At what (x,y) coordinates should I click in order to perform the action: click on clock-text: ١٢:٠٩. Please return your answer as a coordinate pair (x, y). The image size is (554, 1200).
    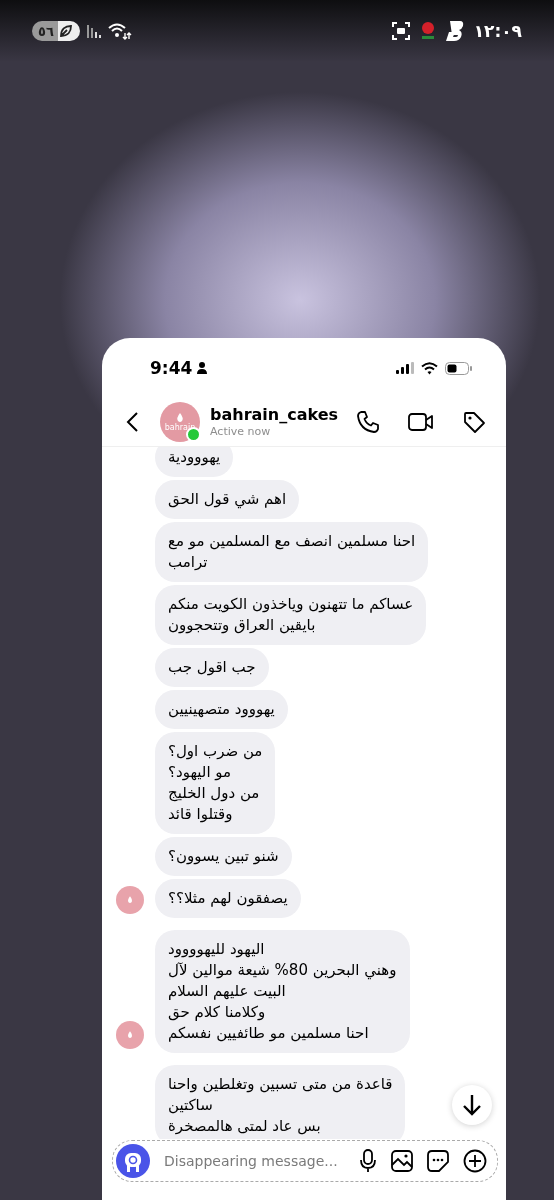
    Looking at the image, I should click on (497, 31).